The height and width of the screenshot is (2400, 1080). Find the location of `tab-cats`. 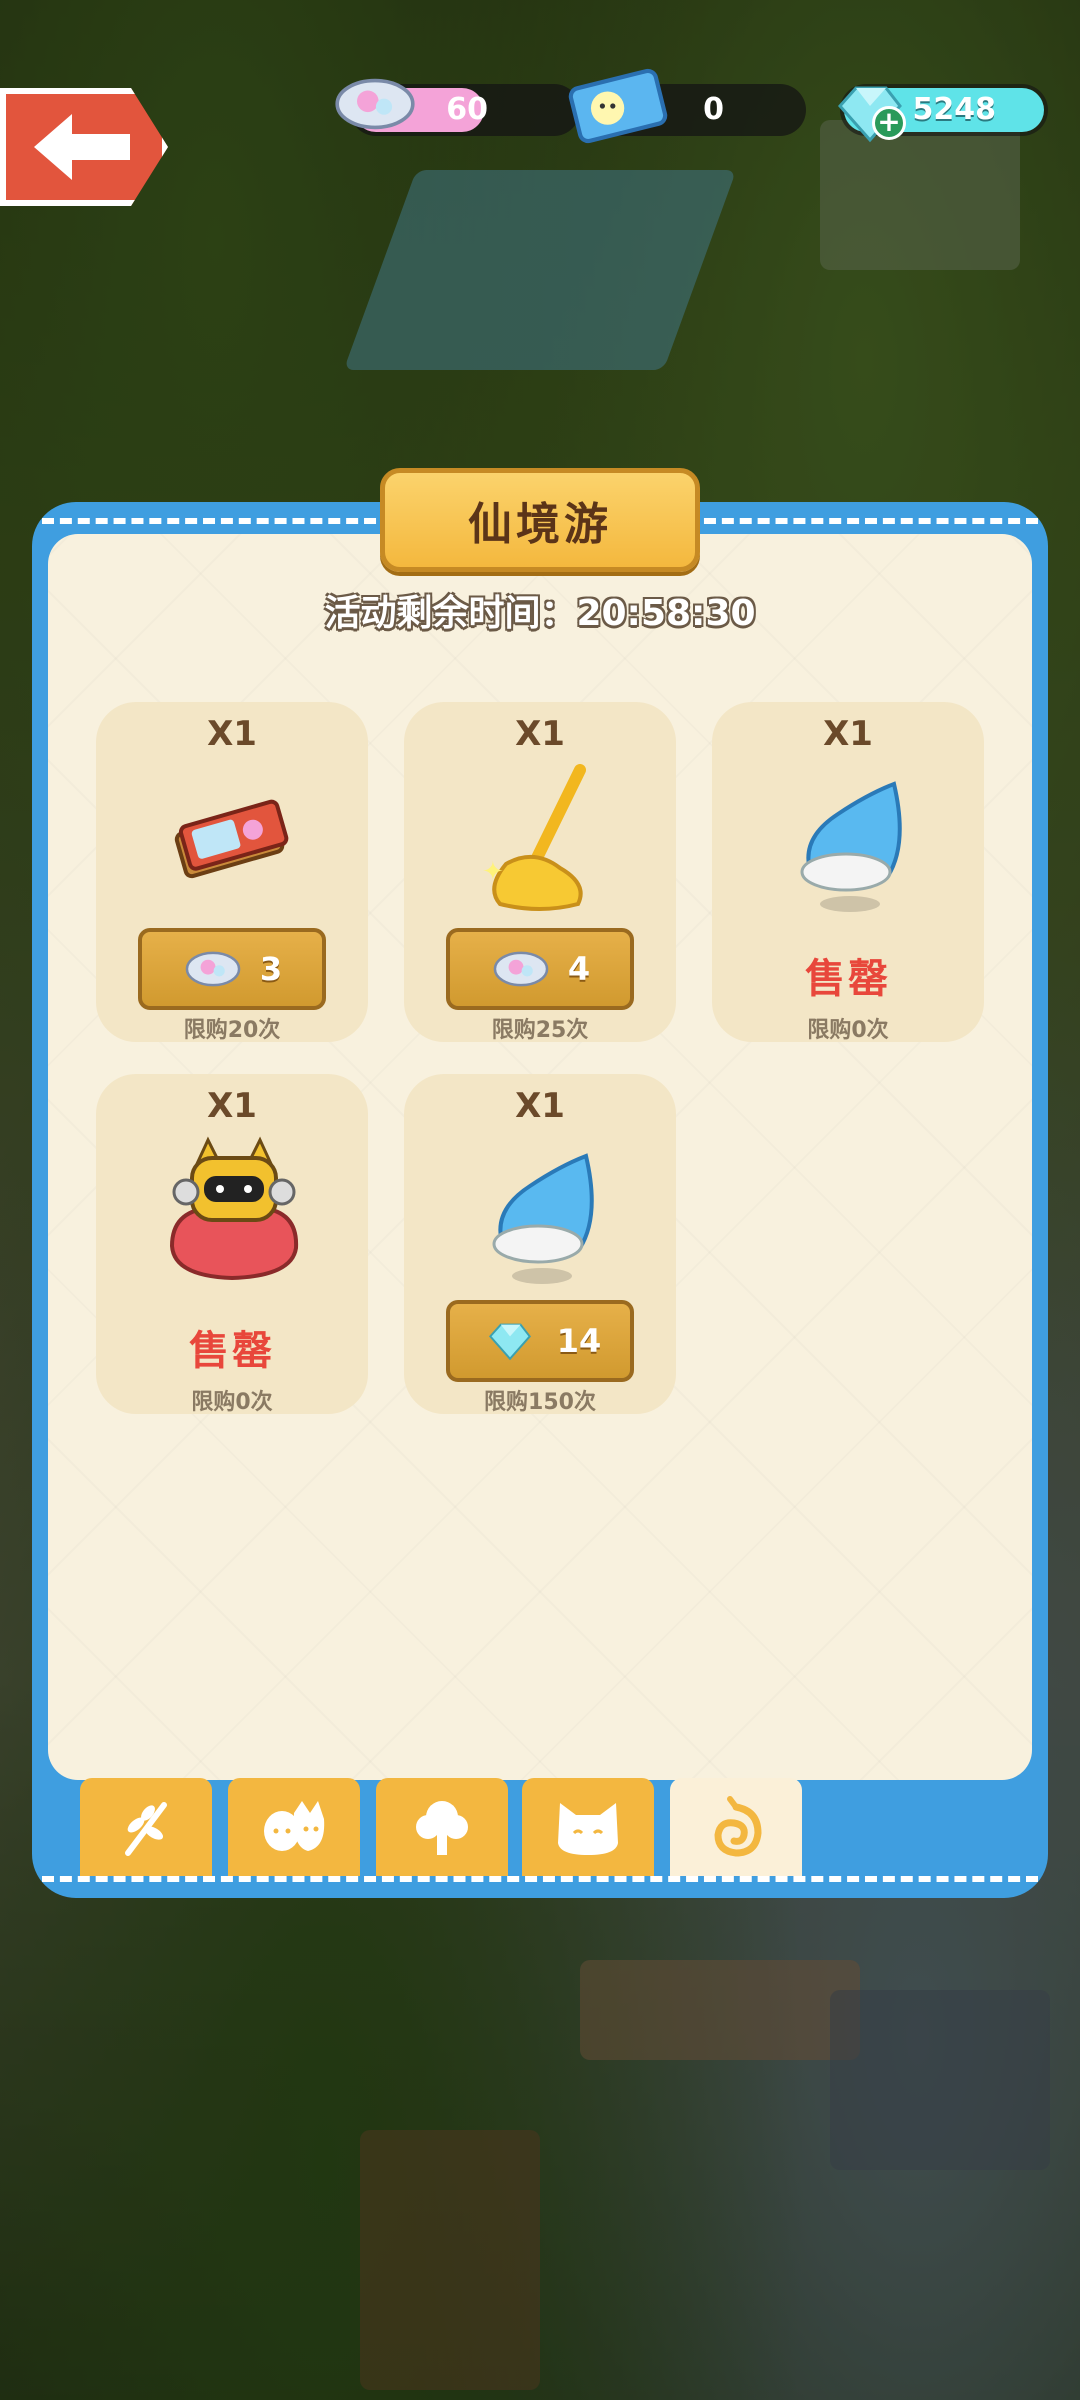

tab-cats is located at coordinates (588, 1827).